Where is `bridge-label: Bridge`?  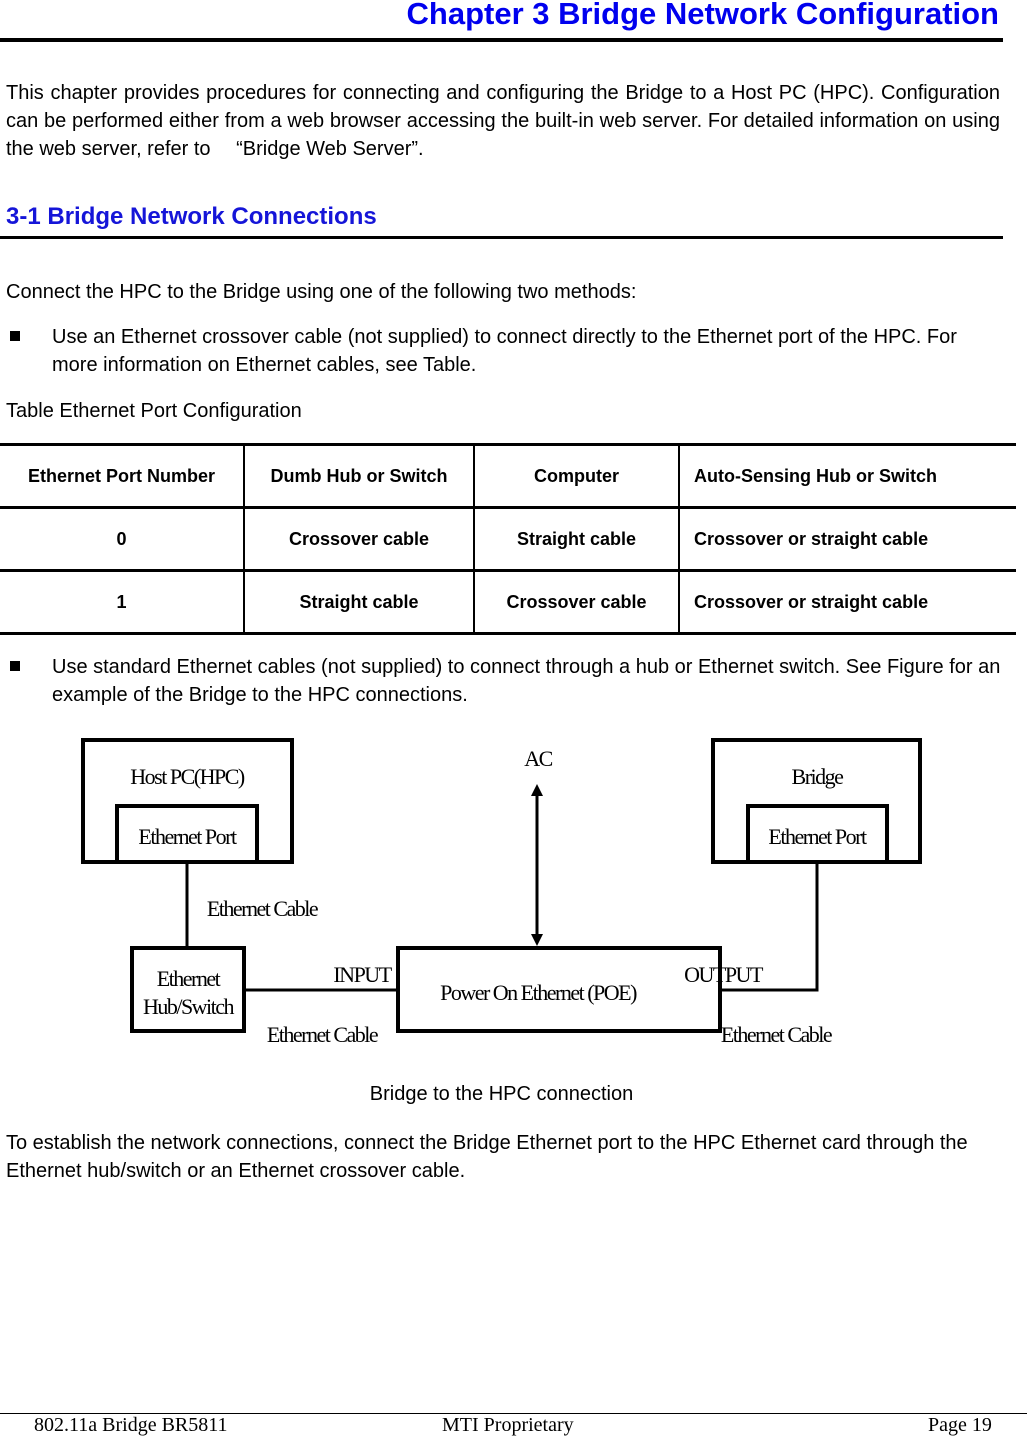
bridge-label: Bridge is located at coordinates (818, 776).